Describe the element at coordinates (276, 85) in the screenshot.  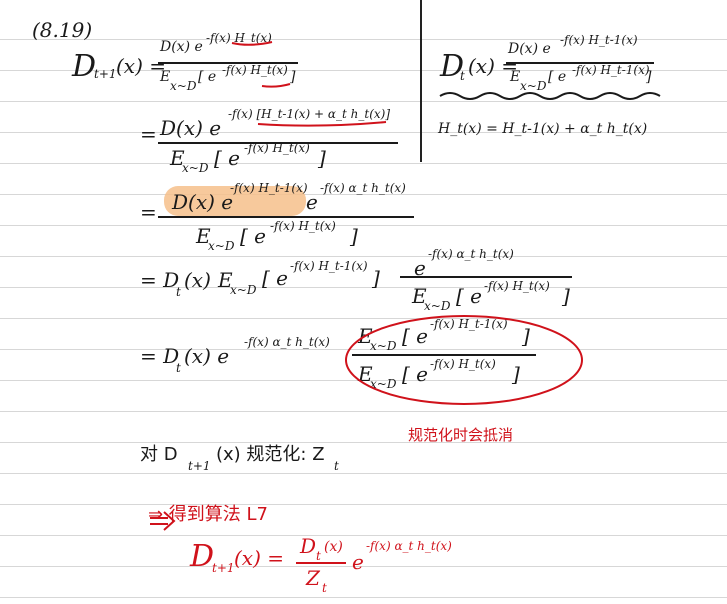
I see `red-underline-Ht` at that location.